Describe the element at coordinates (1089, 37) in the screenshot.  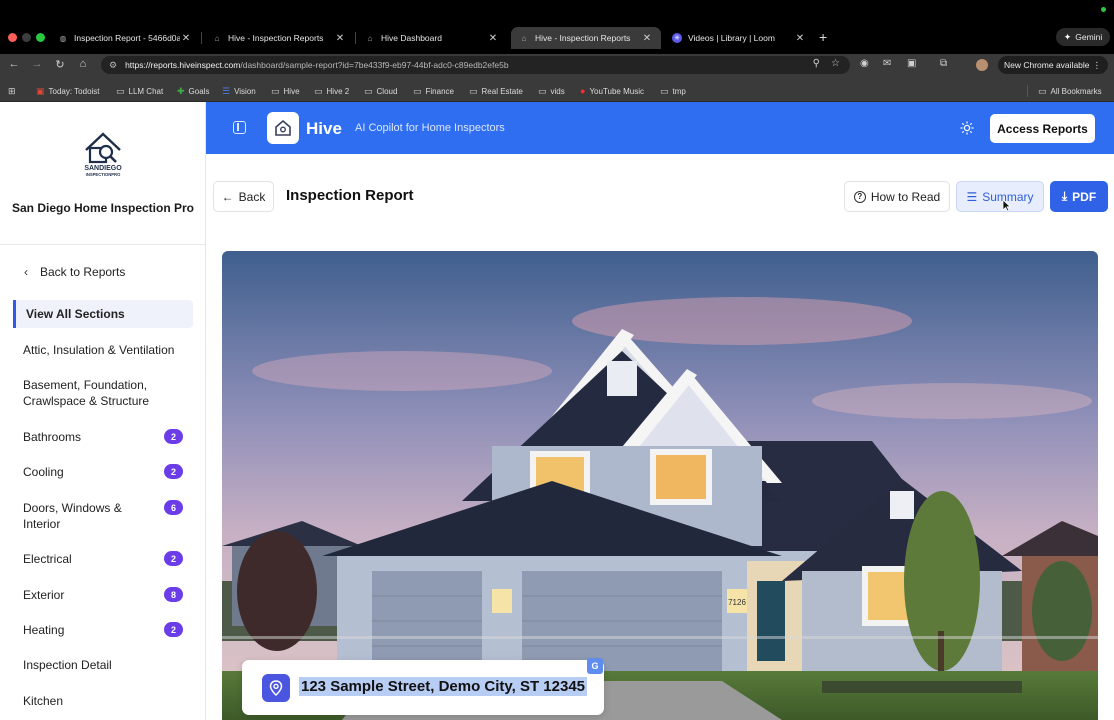
I see `gemini-label: Gemini` at that location.